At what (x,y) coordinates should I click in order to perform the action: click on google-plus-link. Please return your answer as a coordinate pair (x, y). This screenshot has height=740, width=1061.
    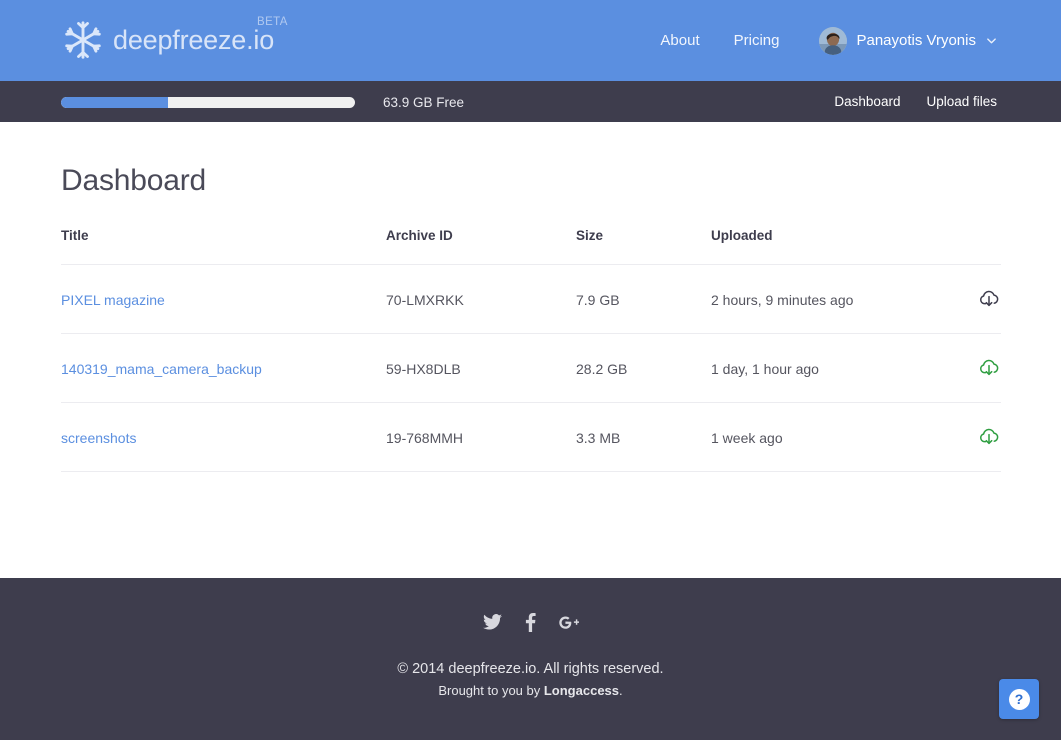
    Looking at the image, I should click on (569, 622).